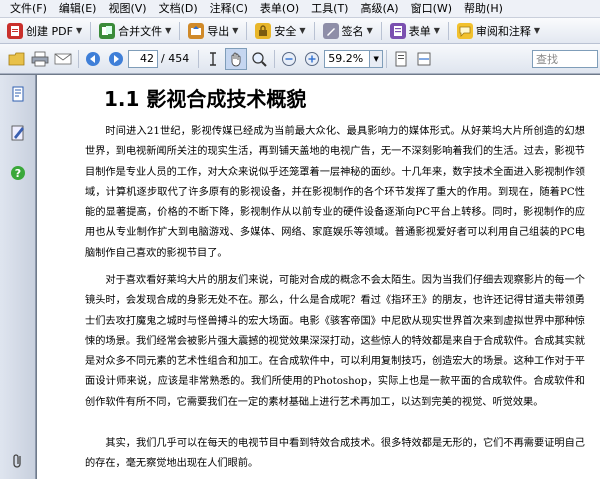 The image size is (600, 479). I want to click on menu-view: 视图(V), so click(127, 8).